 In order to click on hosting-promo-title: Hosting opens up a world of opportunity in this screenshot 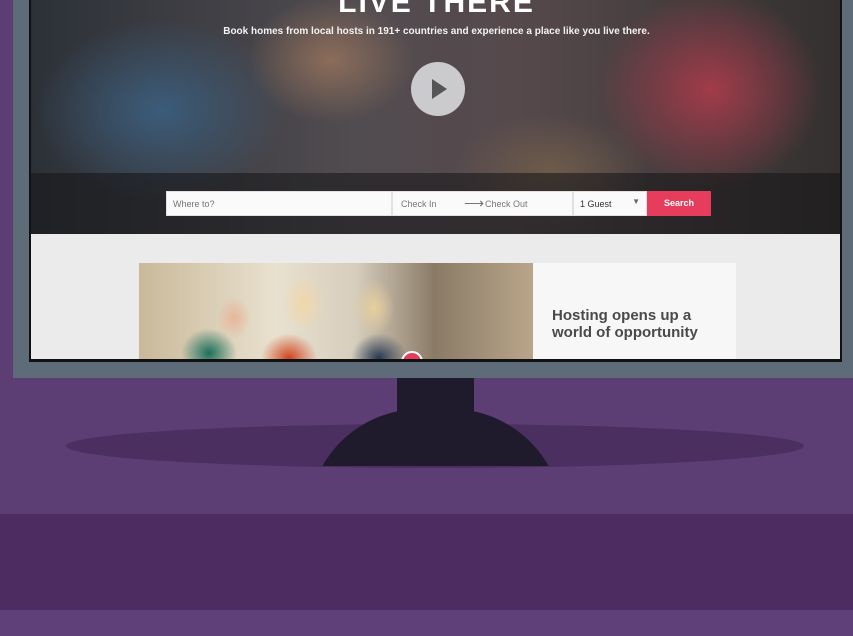, I will do `click(625, 324)`.